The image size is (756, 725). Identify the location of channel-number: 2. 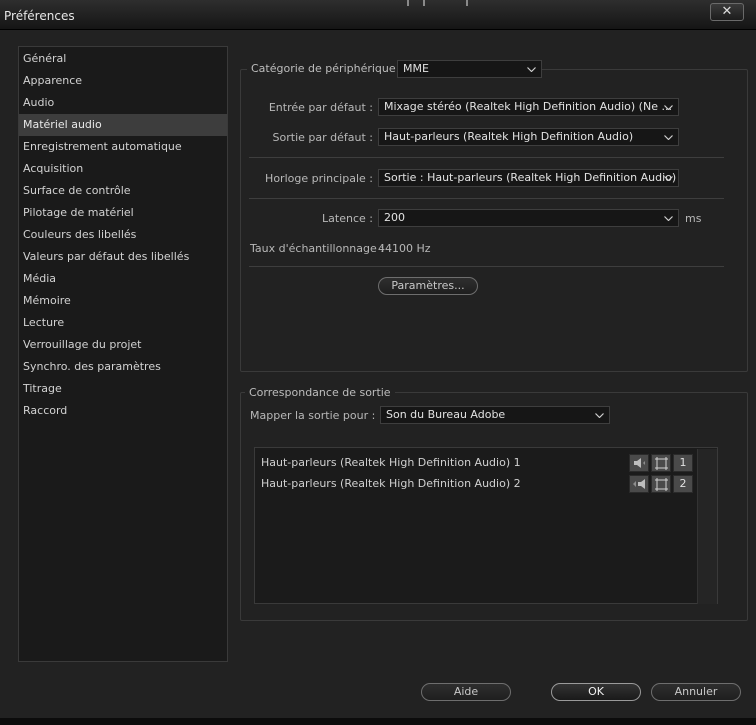
(683, 484).